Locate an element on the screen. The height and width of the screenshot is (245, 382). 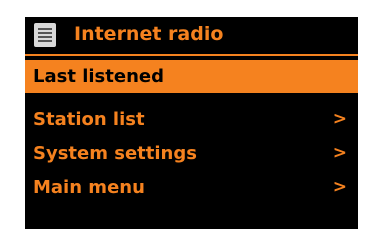
menu-item-label: Main menu is located at coordinates (89, 187).